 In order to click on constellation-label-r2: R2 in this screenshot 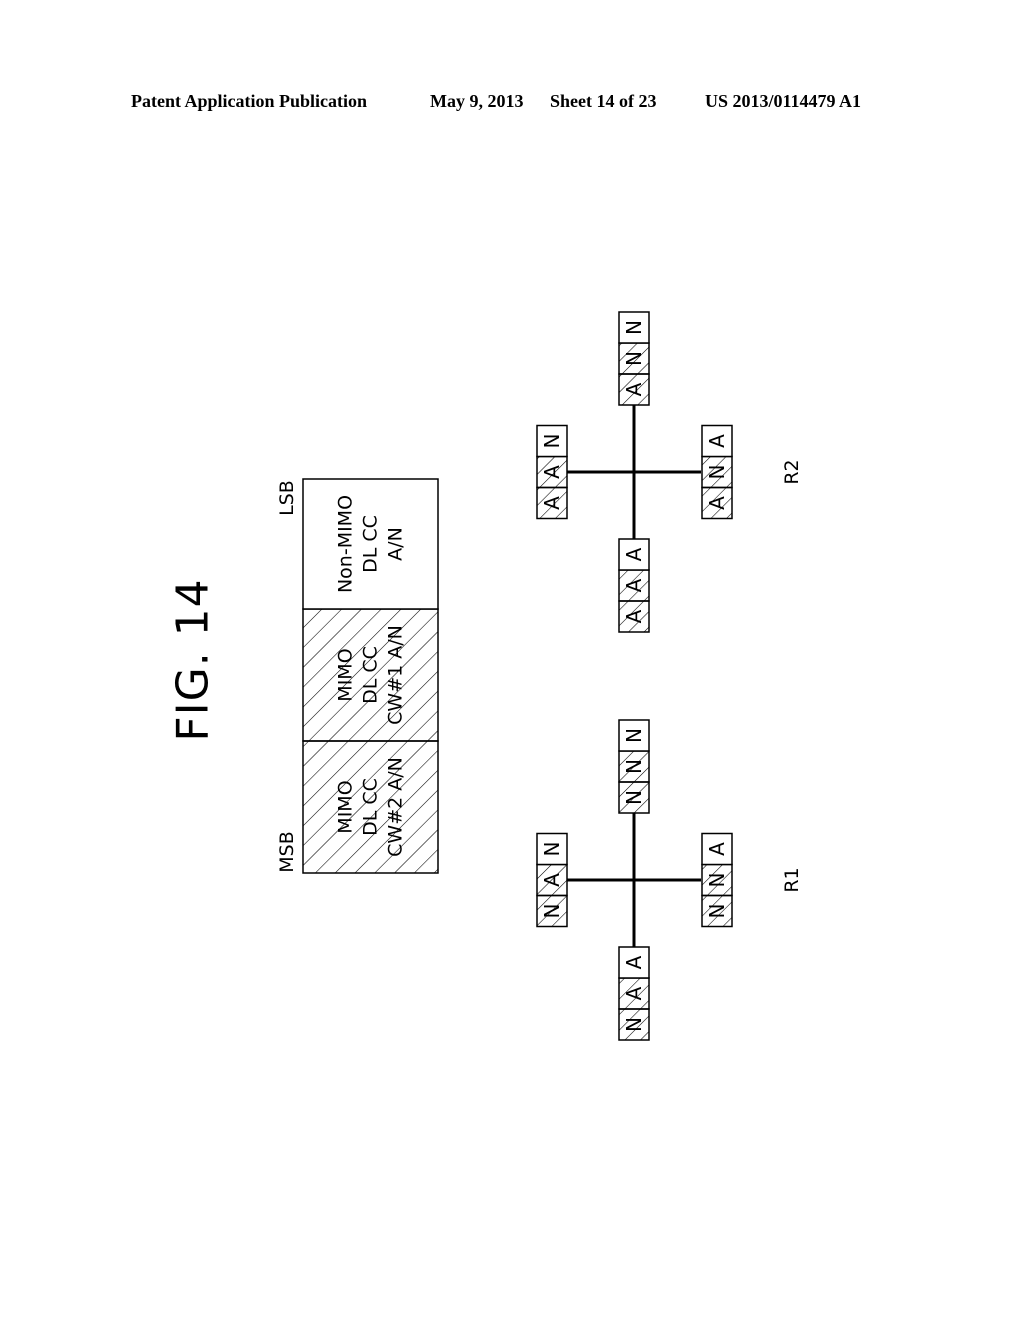, I will do `click(792, 472)`.